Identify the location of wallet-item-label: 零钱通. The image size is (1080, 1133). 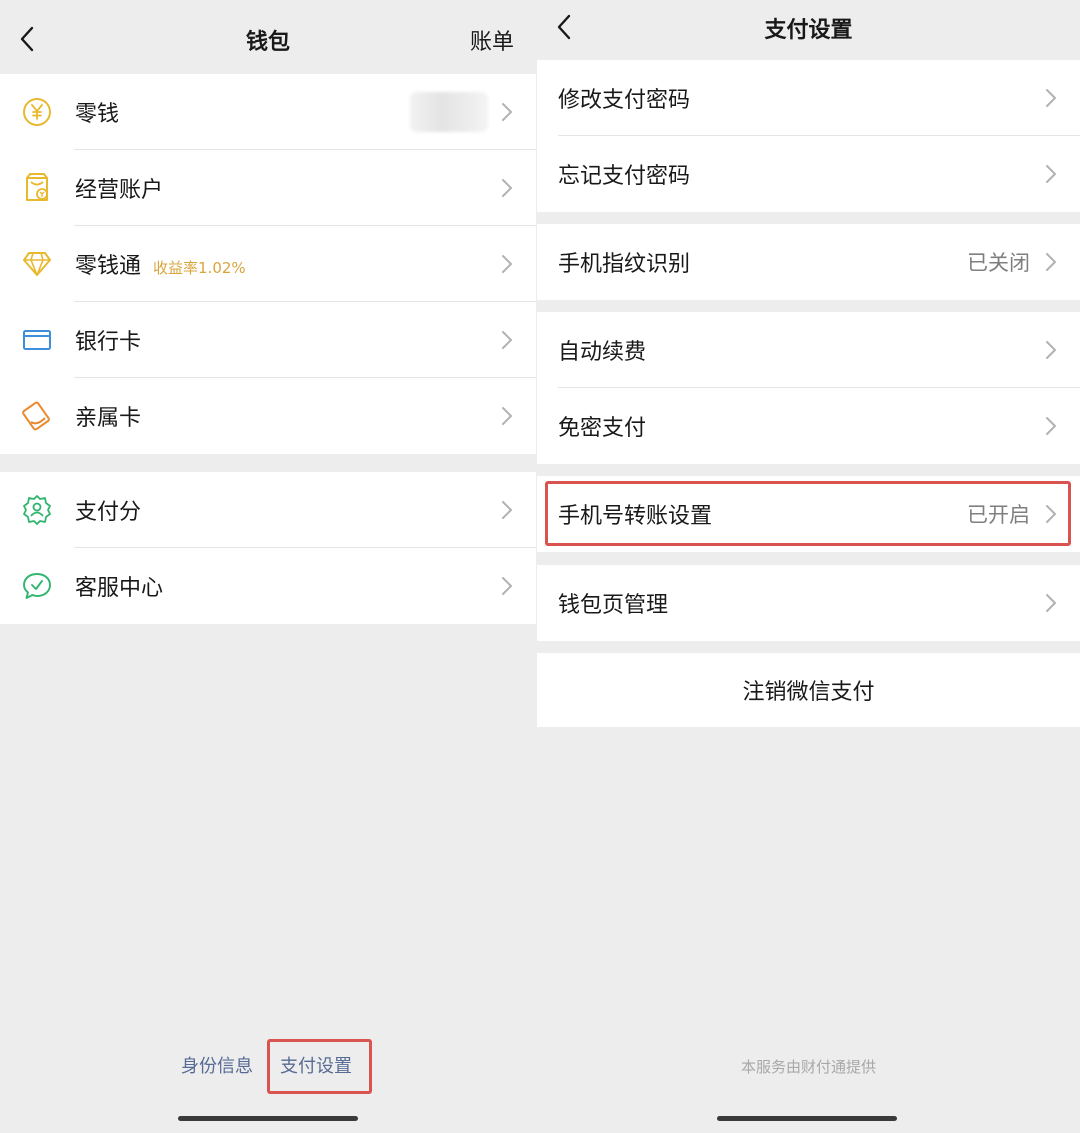
(108, 266).